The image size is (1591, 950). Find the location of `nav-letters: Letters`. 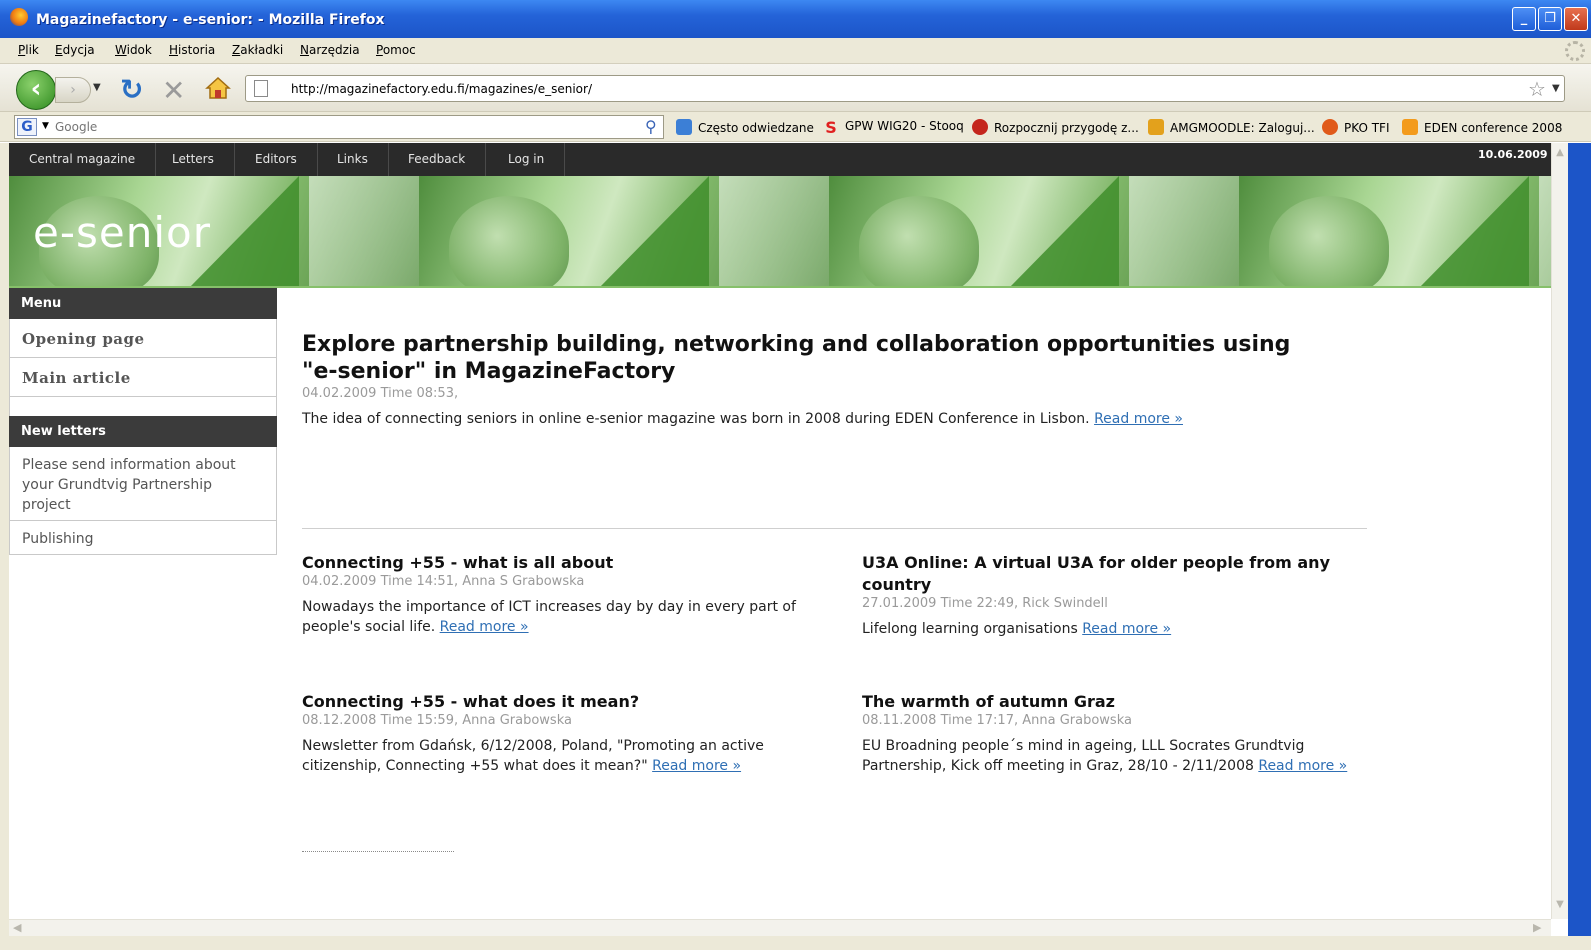

nav-letters: Letters is located at coordinates (193, 159).